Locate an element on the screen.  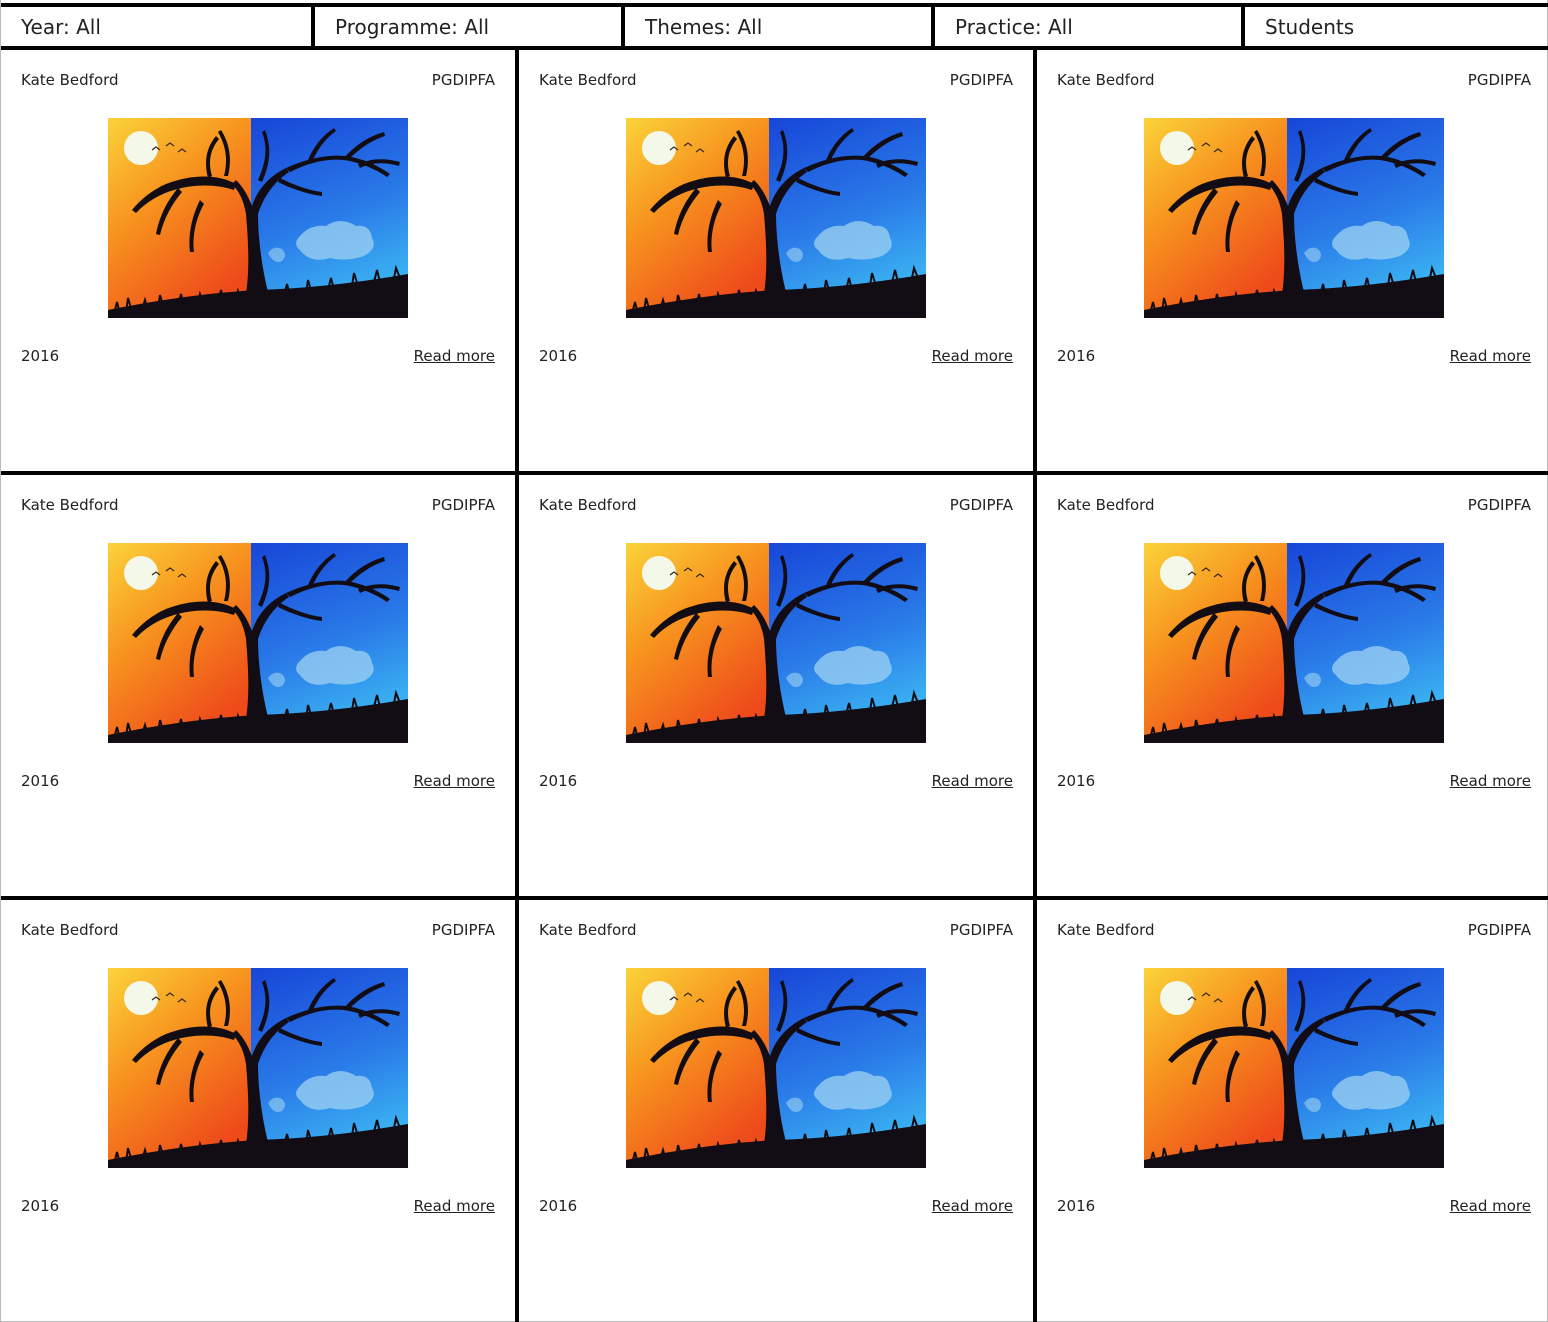
students-filter: Students is located at coordinates (1394, 26).